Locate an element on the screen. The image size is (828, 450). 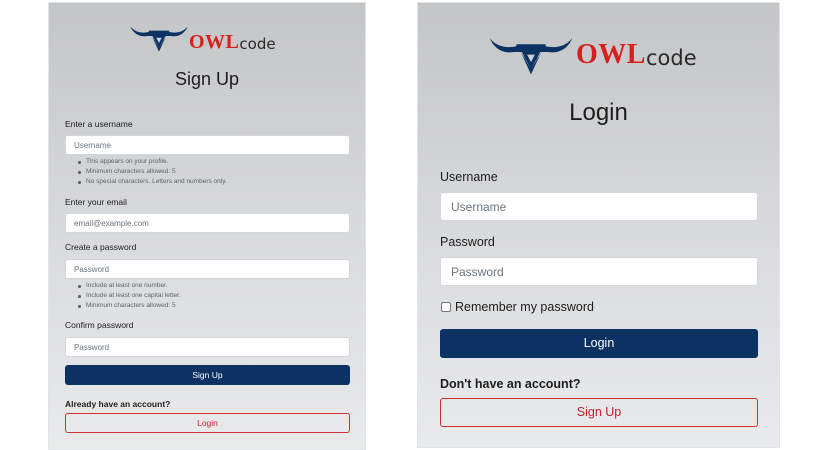
username-label: Enter a username is located at coordinates (99, 124).